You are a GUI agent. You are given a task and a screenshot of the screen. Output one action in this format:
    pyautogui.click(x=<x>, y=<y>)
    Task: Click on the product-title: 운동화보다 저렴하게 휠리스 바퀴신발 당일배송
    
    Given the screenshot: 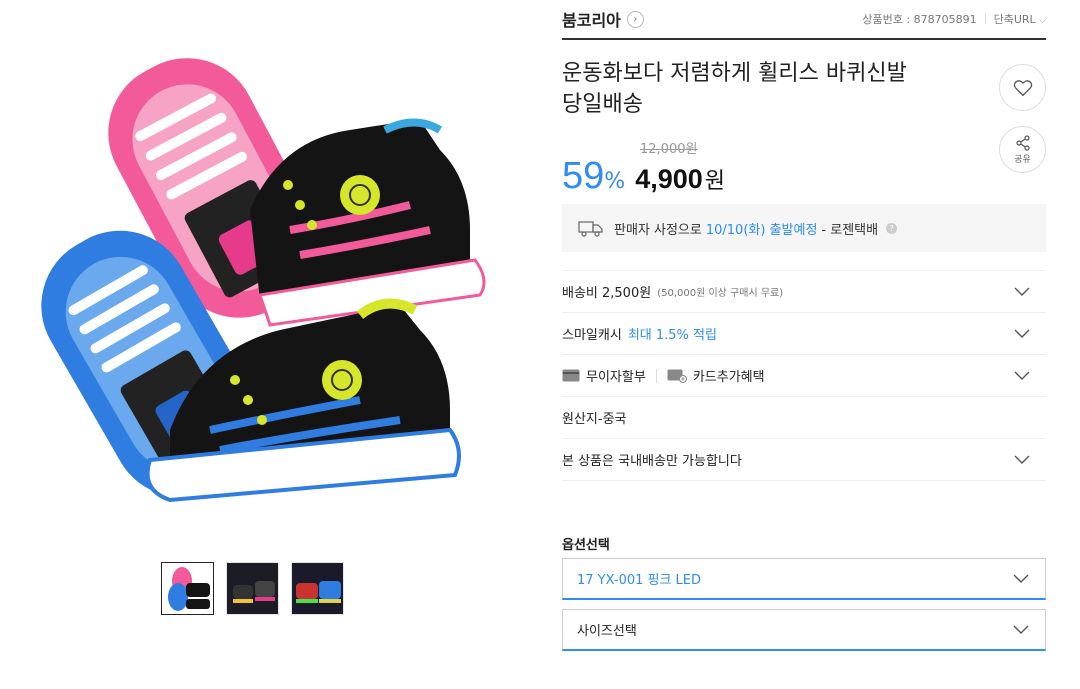 What is the action you would take?
    pyautogui.click(x=762, y=89)
    